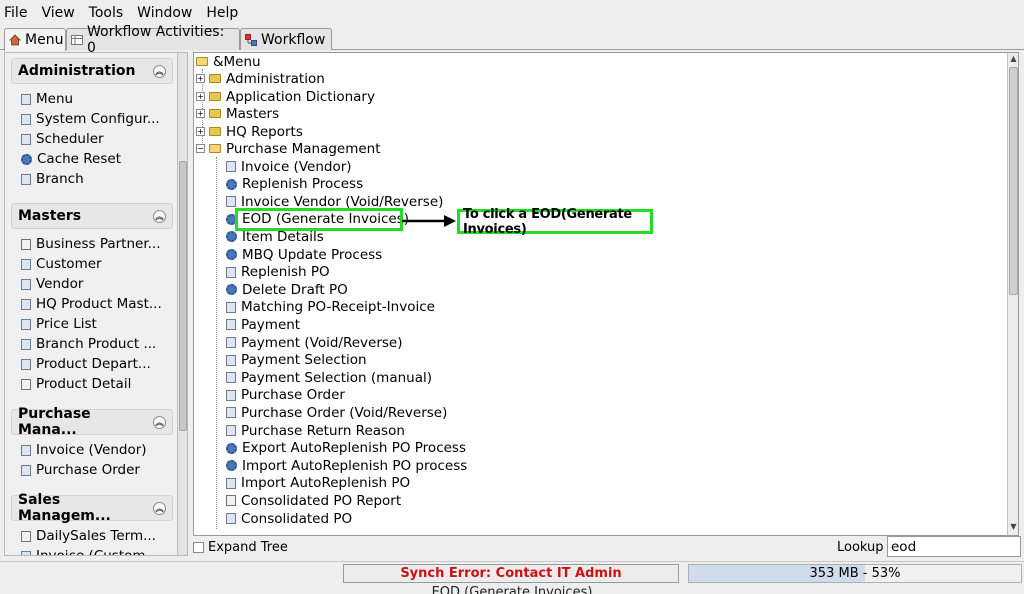  What do you see at coordinates (35, 39) in the screenshot?
I see `tab-menu: Menu` at bounding box center [35, 39].